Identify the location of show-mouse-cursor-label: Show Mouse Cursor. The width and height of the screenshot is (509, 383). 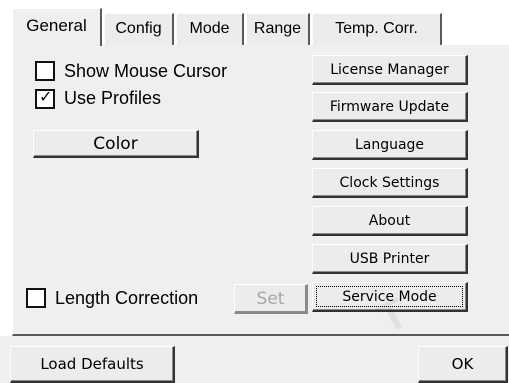
(146, 71).